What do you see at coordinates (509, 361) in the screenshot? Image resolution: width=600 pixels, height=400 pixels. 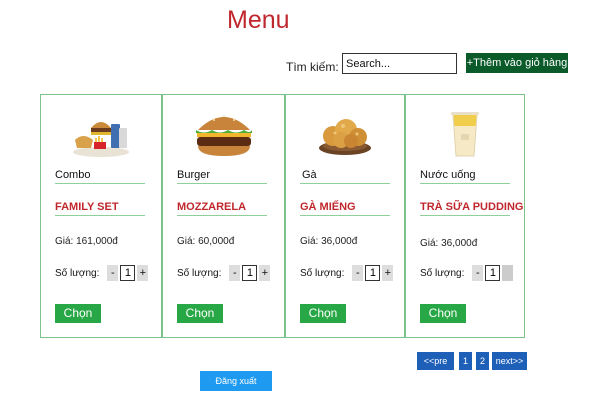 I see `next-page-button: next>>` at bounding box center [509, 361].